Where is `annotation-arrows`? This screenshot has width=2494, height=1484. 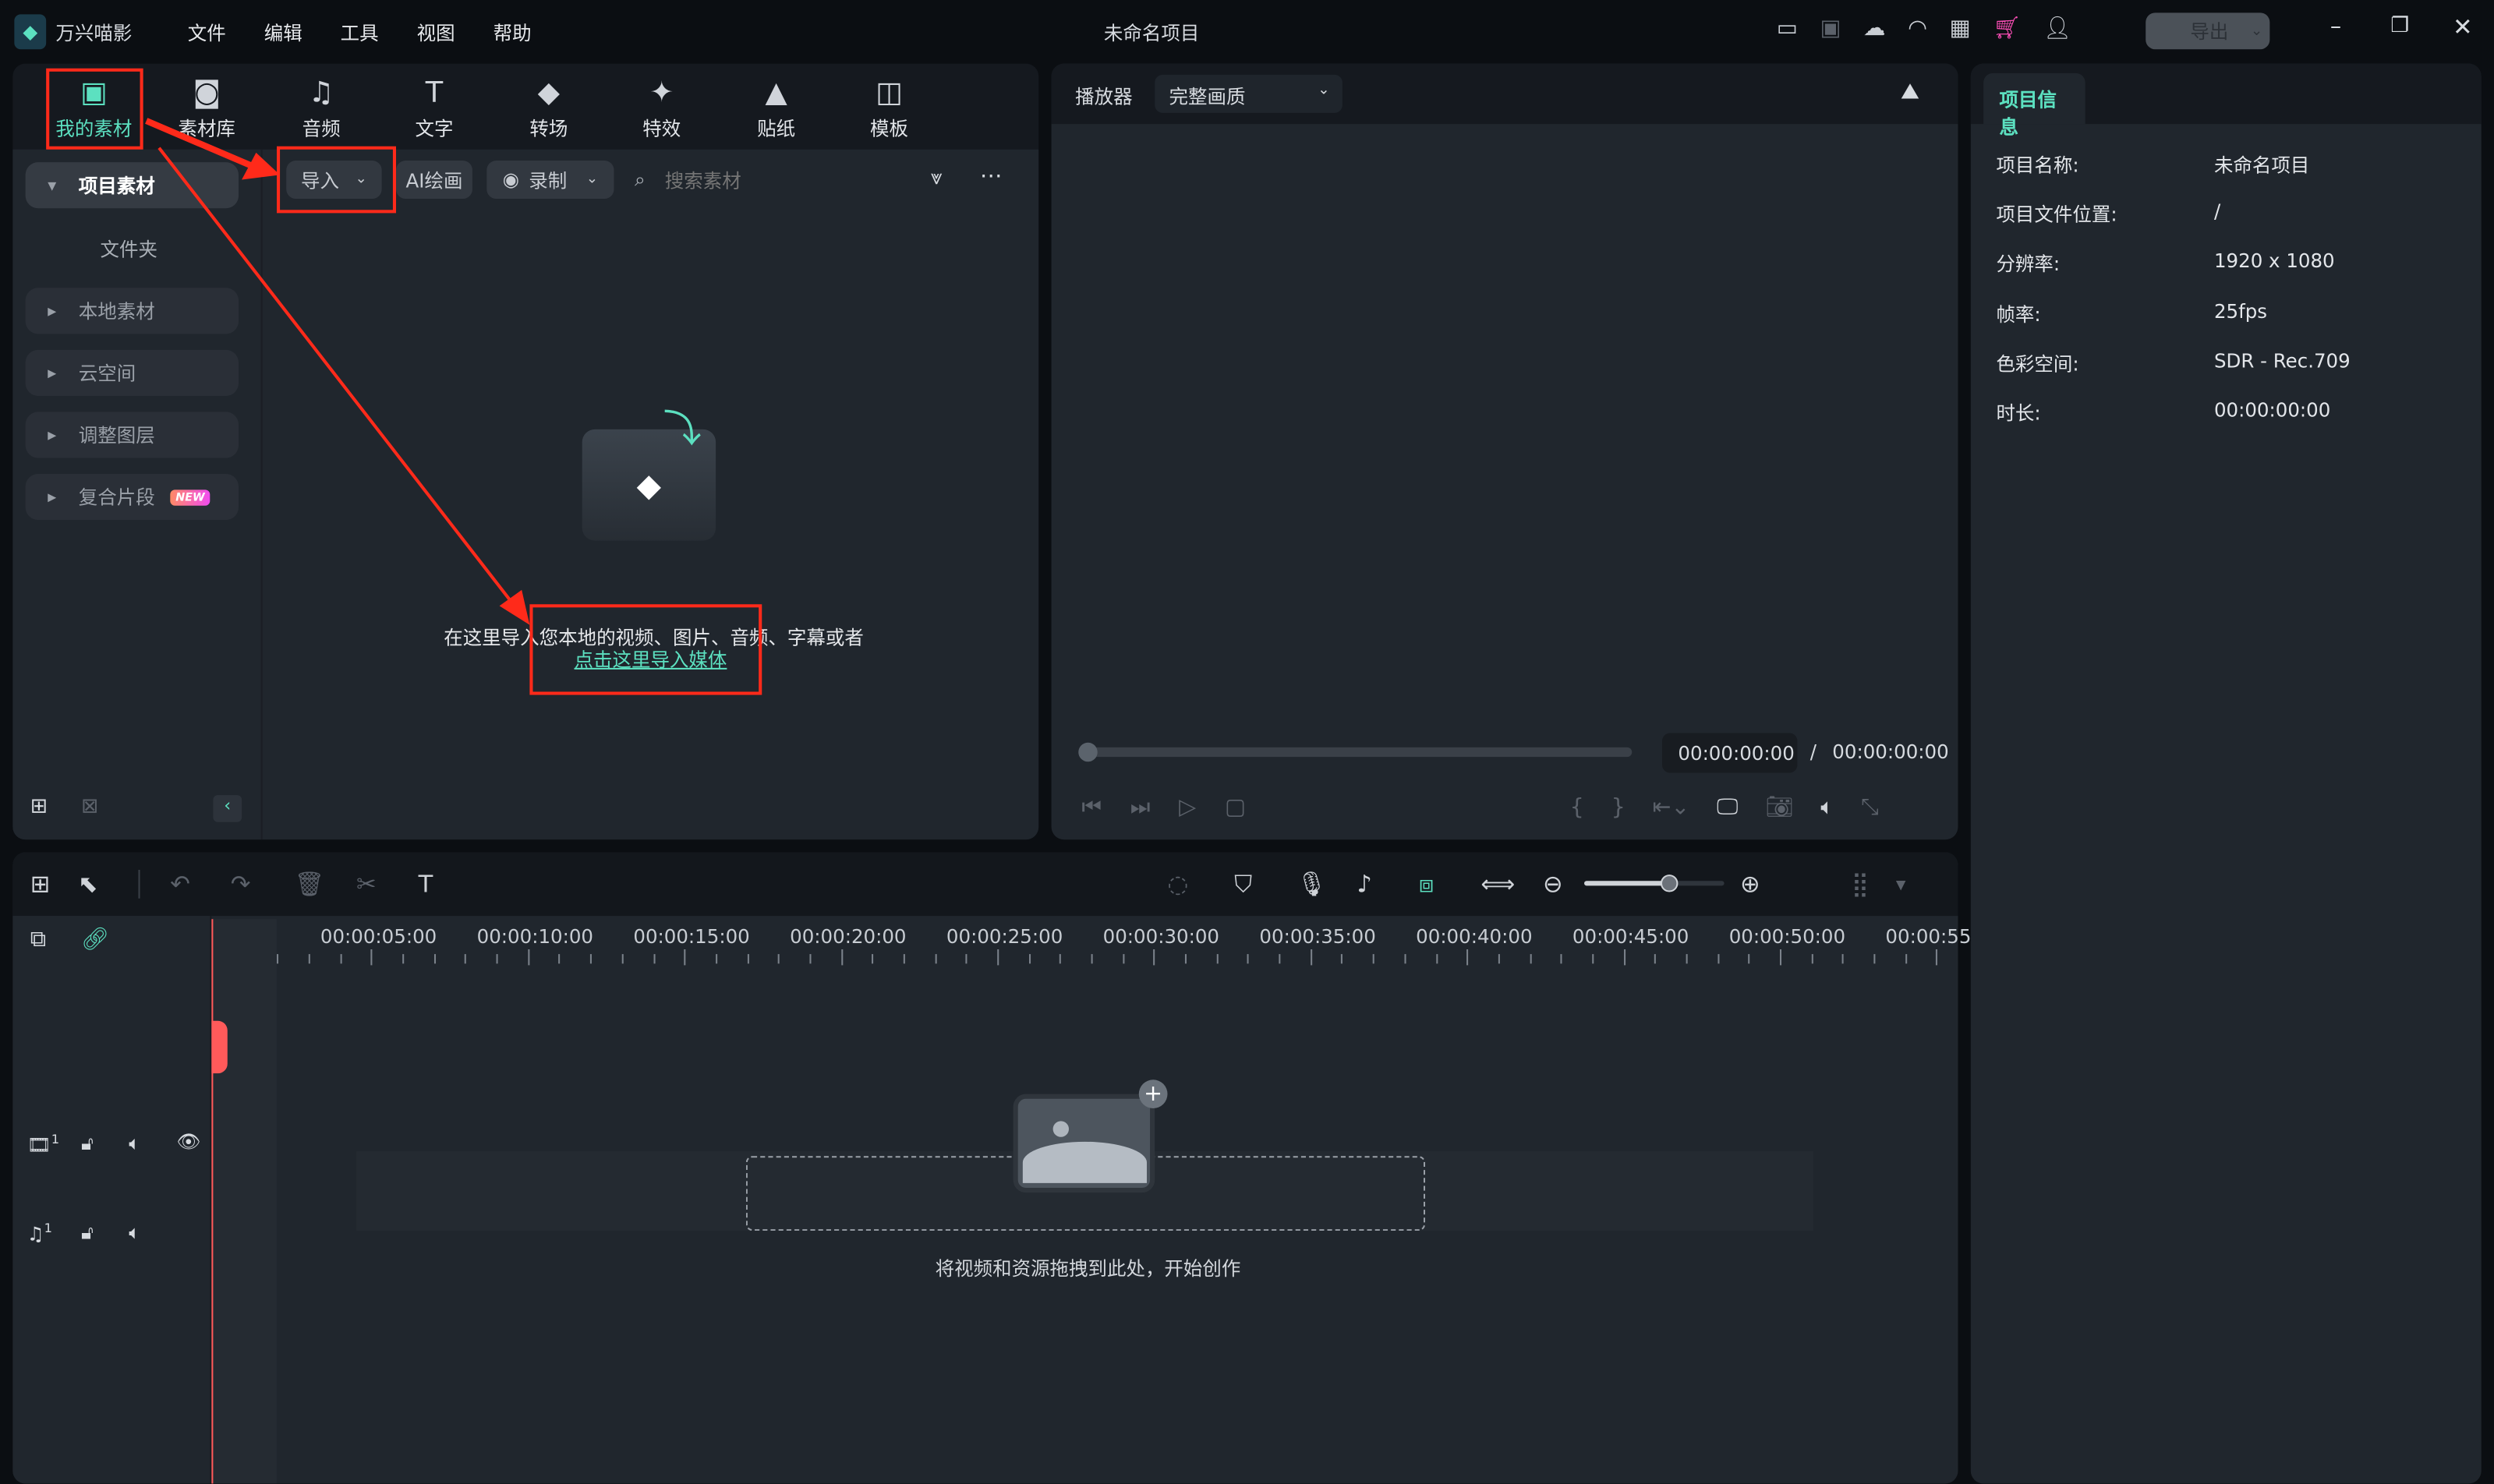 annotation-arrows is located at coordinates (337, 371).